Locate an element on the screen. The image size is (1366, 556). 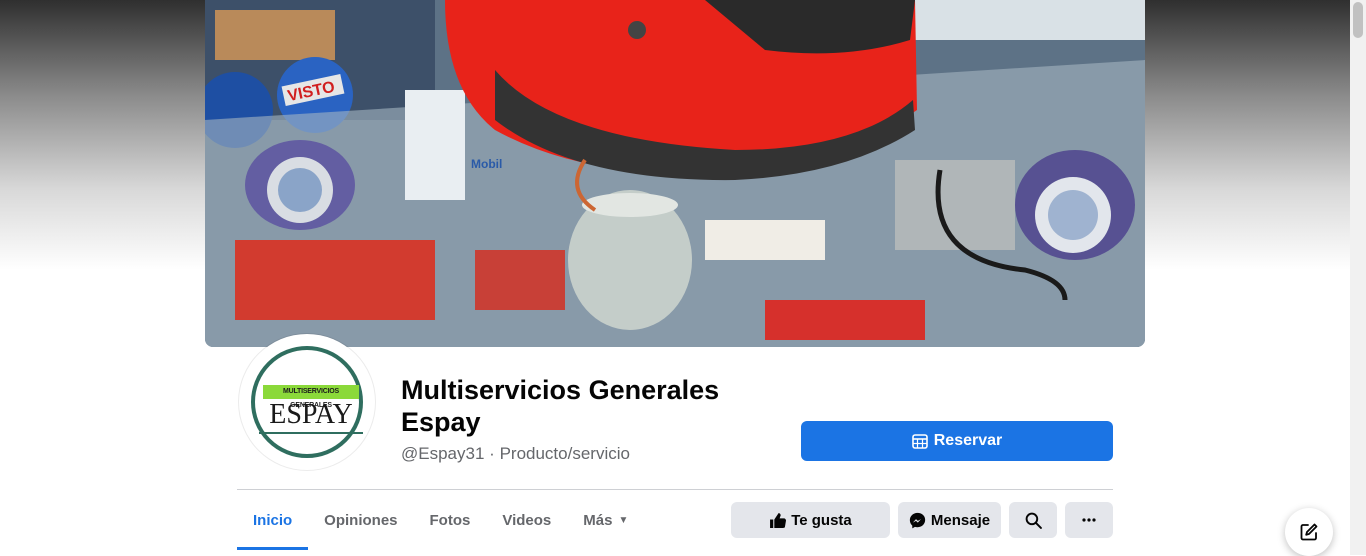
tab-videos: Videos is located at coordinates (526, 520).